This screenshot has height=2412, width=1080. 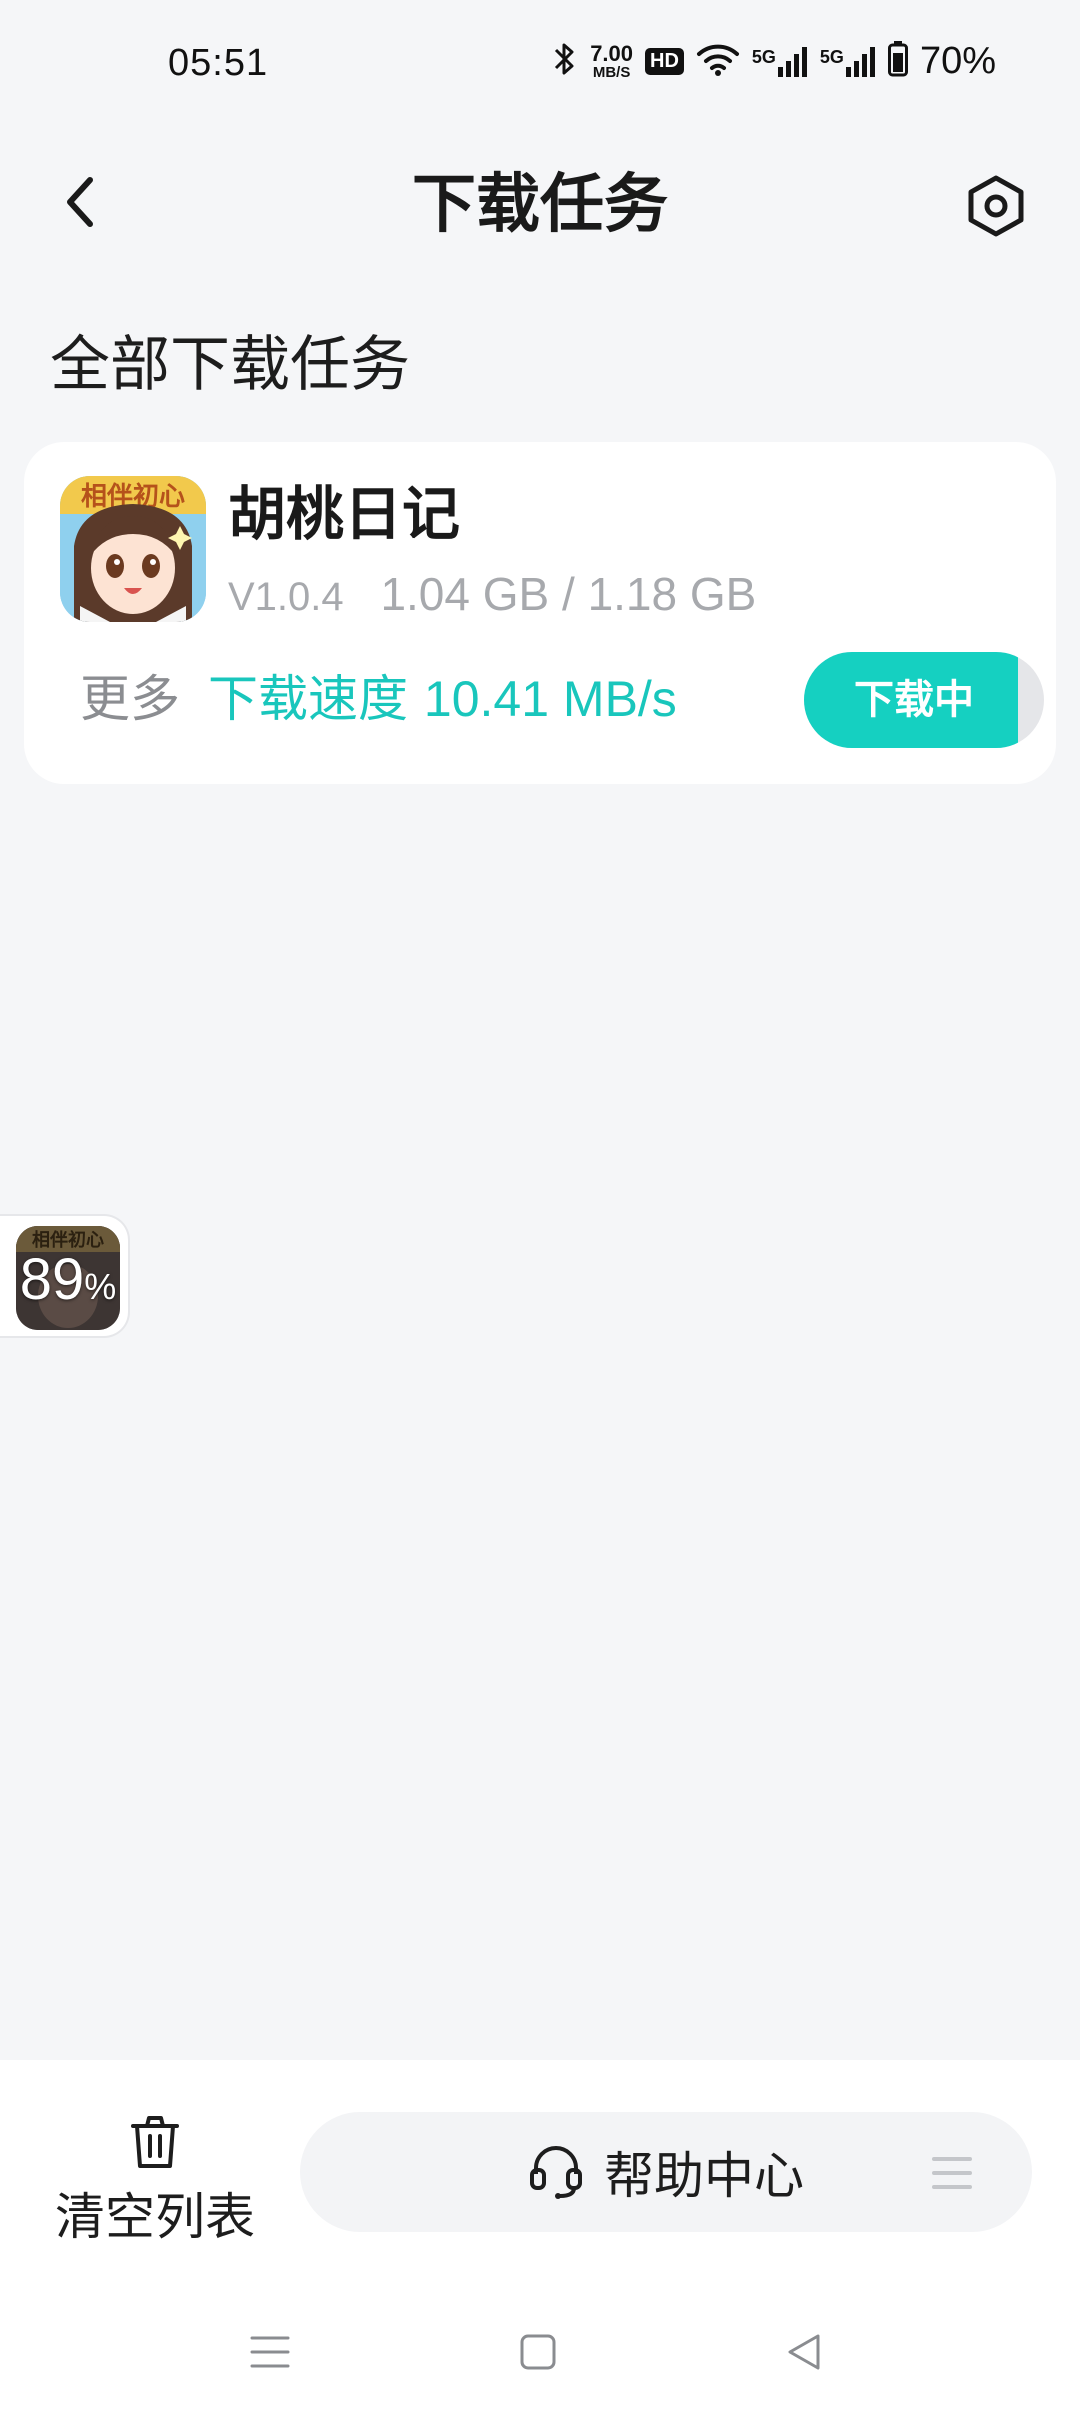 I want to click on app-meta: V1.0.4 1.04 GB / 1.18 GB, so click(x=492, y=595).